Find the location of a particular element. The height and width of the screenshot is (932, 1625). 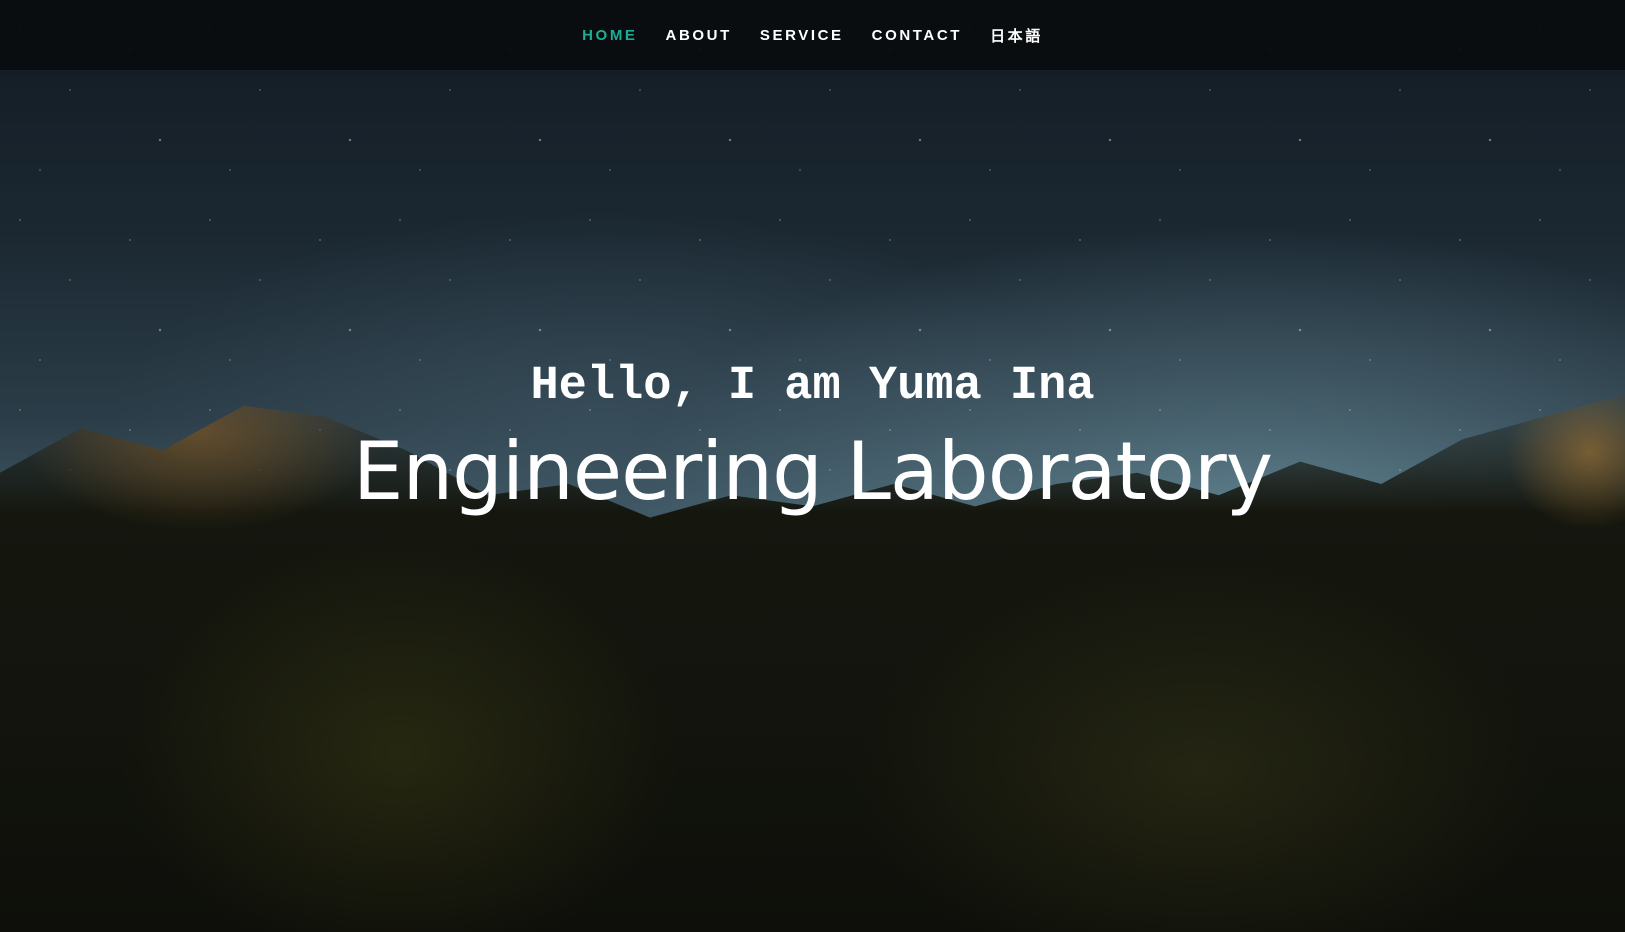

nav-home: HOME is located at coordinates (609, 35).